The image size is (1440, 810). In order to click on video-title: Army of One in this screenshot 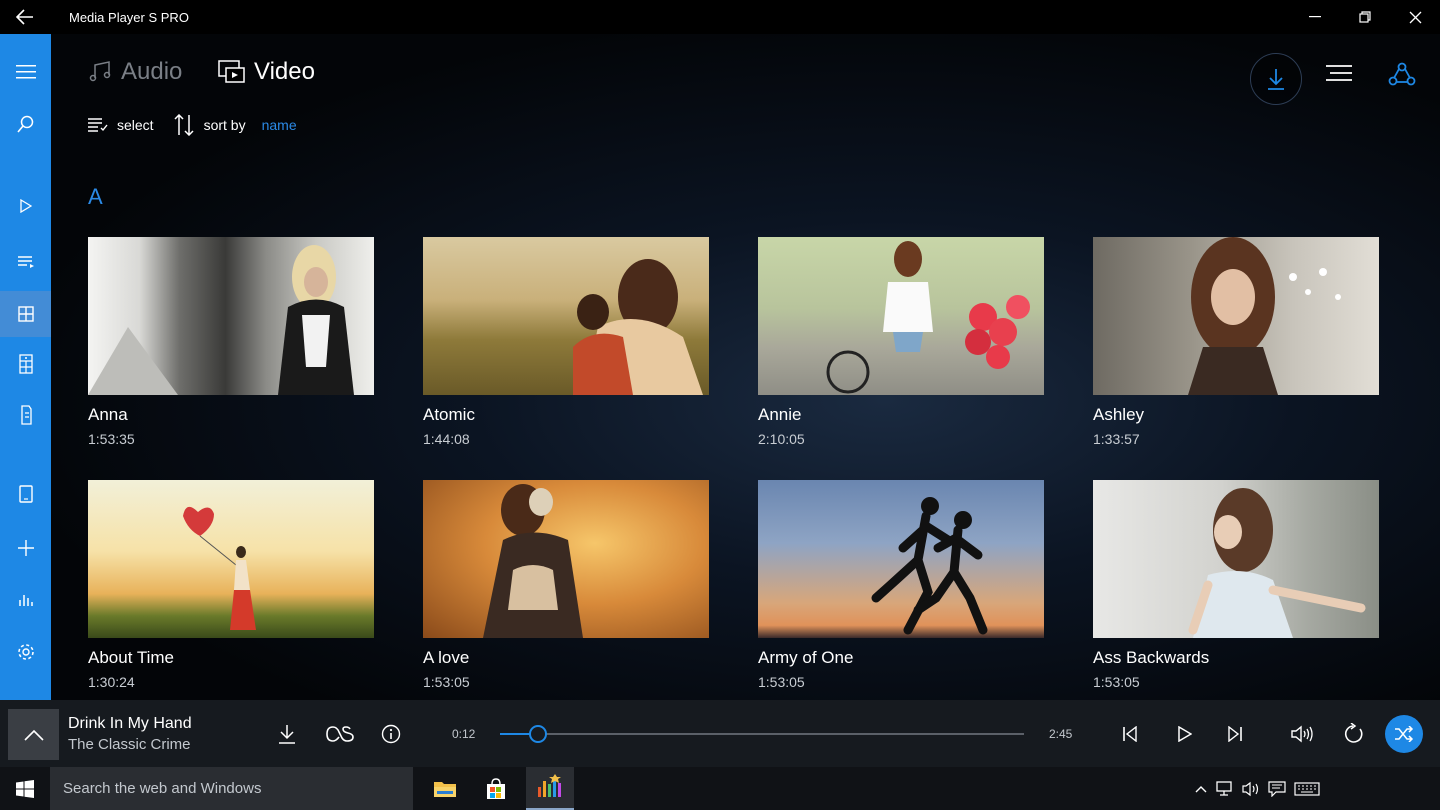, I will do `click(806, 657)`.